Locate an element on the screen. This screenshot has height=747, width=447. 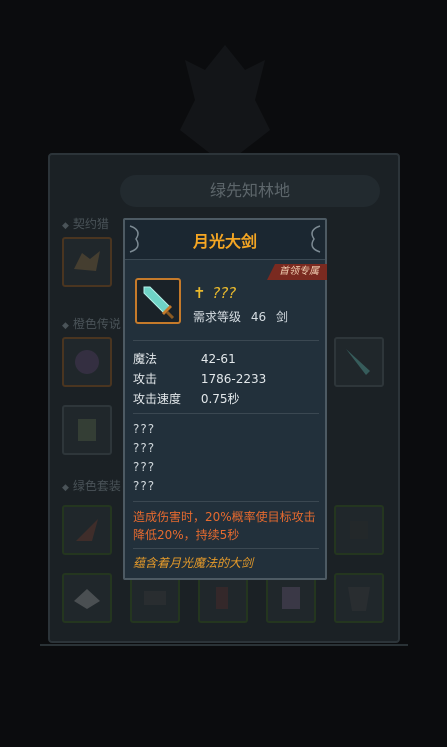
stat-row: 攻击 1786-2233 is located at coordinates (199, 378).